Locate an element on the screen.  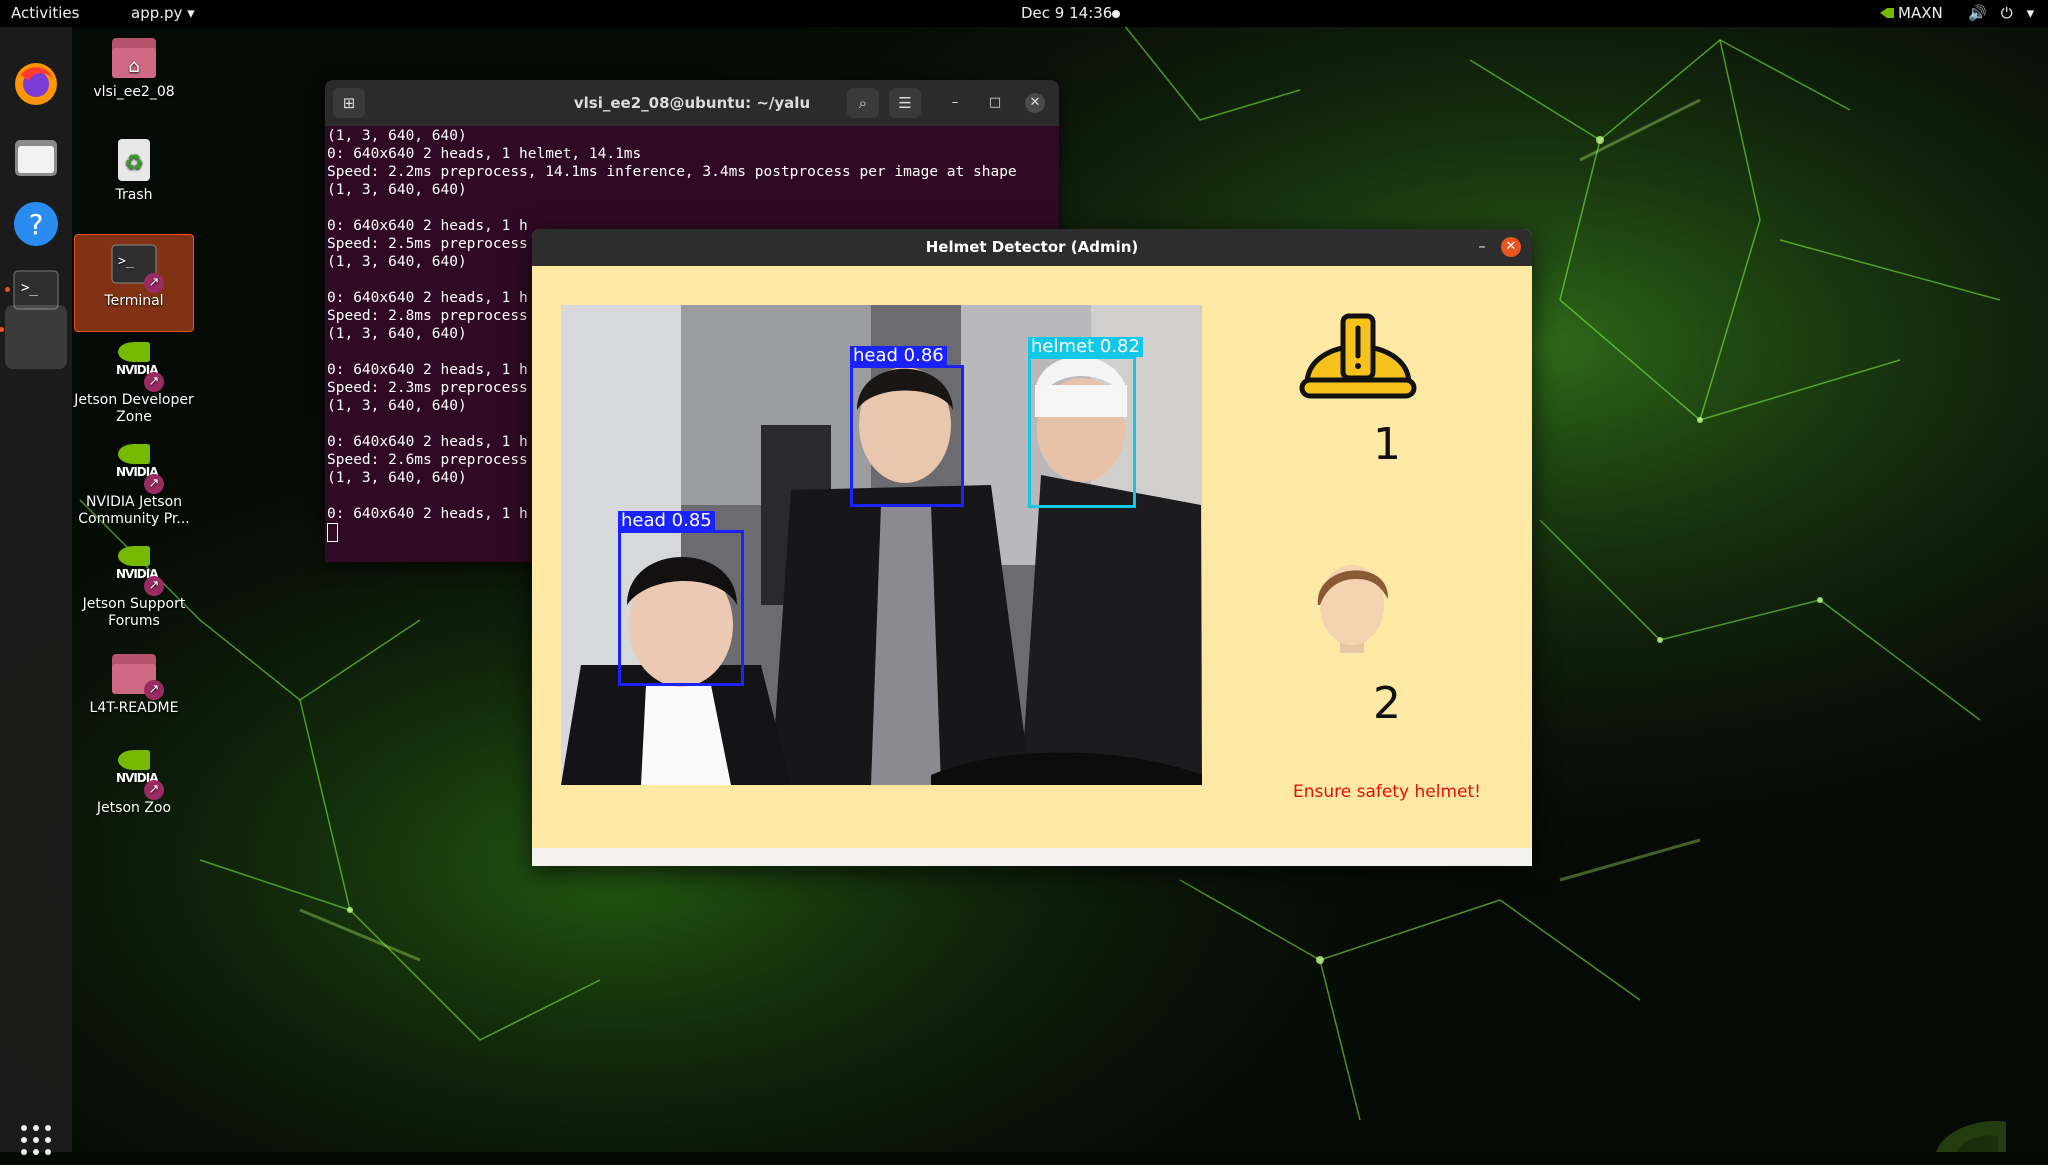
search-button: ⌕ is located at coordinates (863, 103).